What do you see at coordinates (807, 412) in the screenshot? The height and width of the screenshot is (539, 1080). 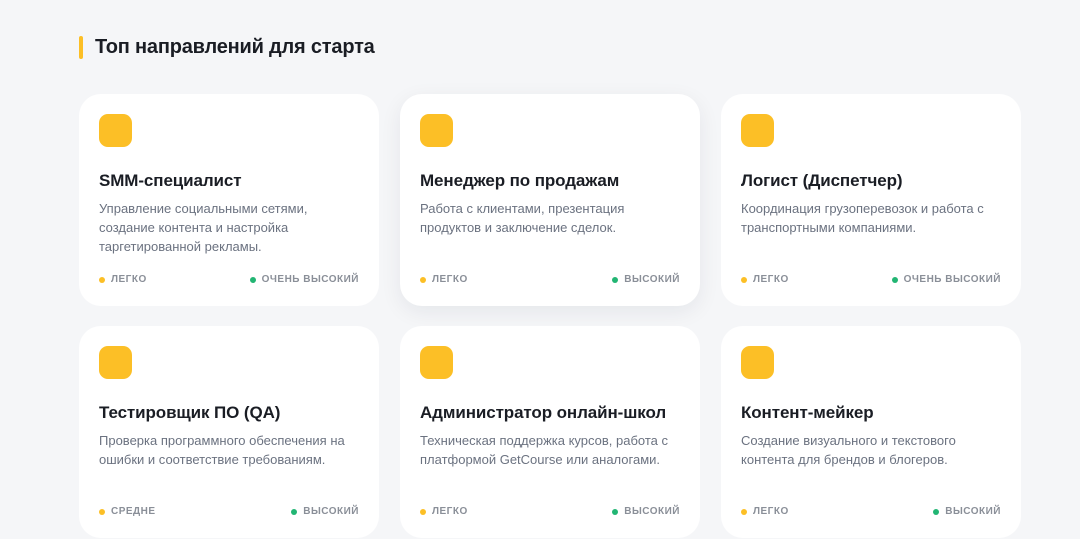 I see `card-title: Контент-мейкер` at bounding box center [807, 412].